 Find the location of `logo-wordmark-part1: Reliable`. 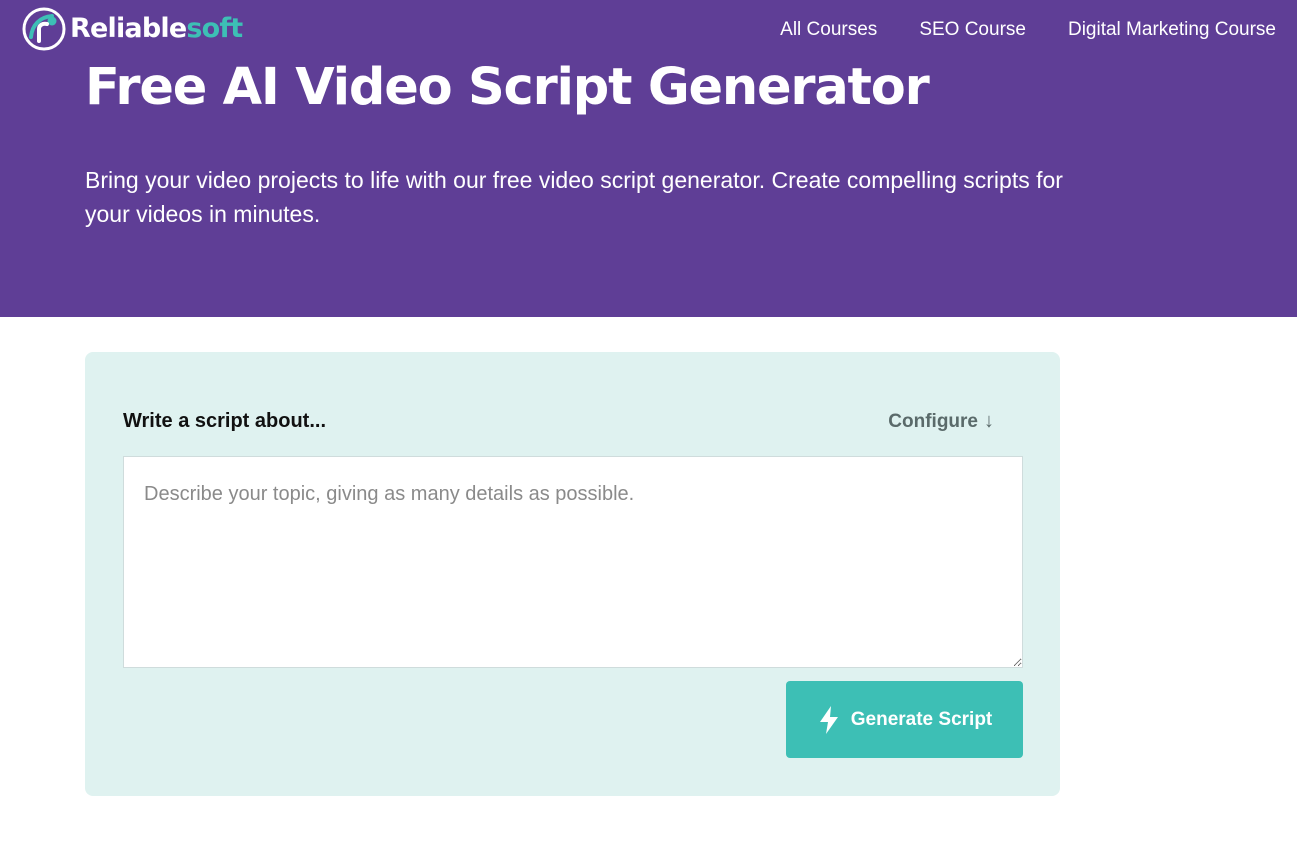

logo-wordmark-part1: Reliable is located at coordinates (128, 28).